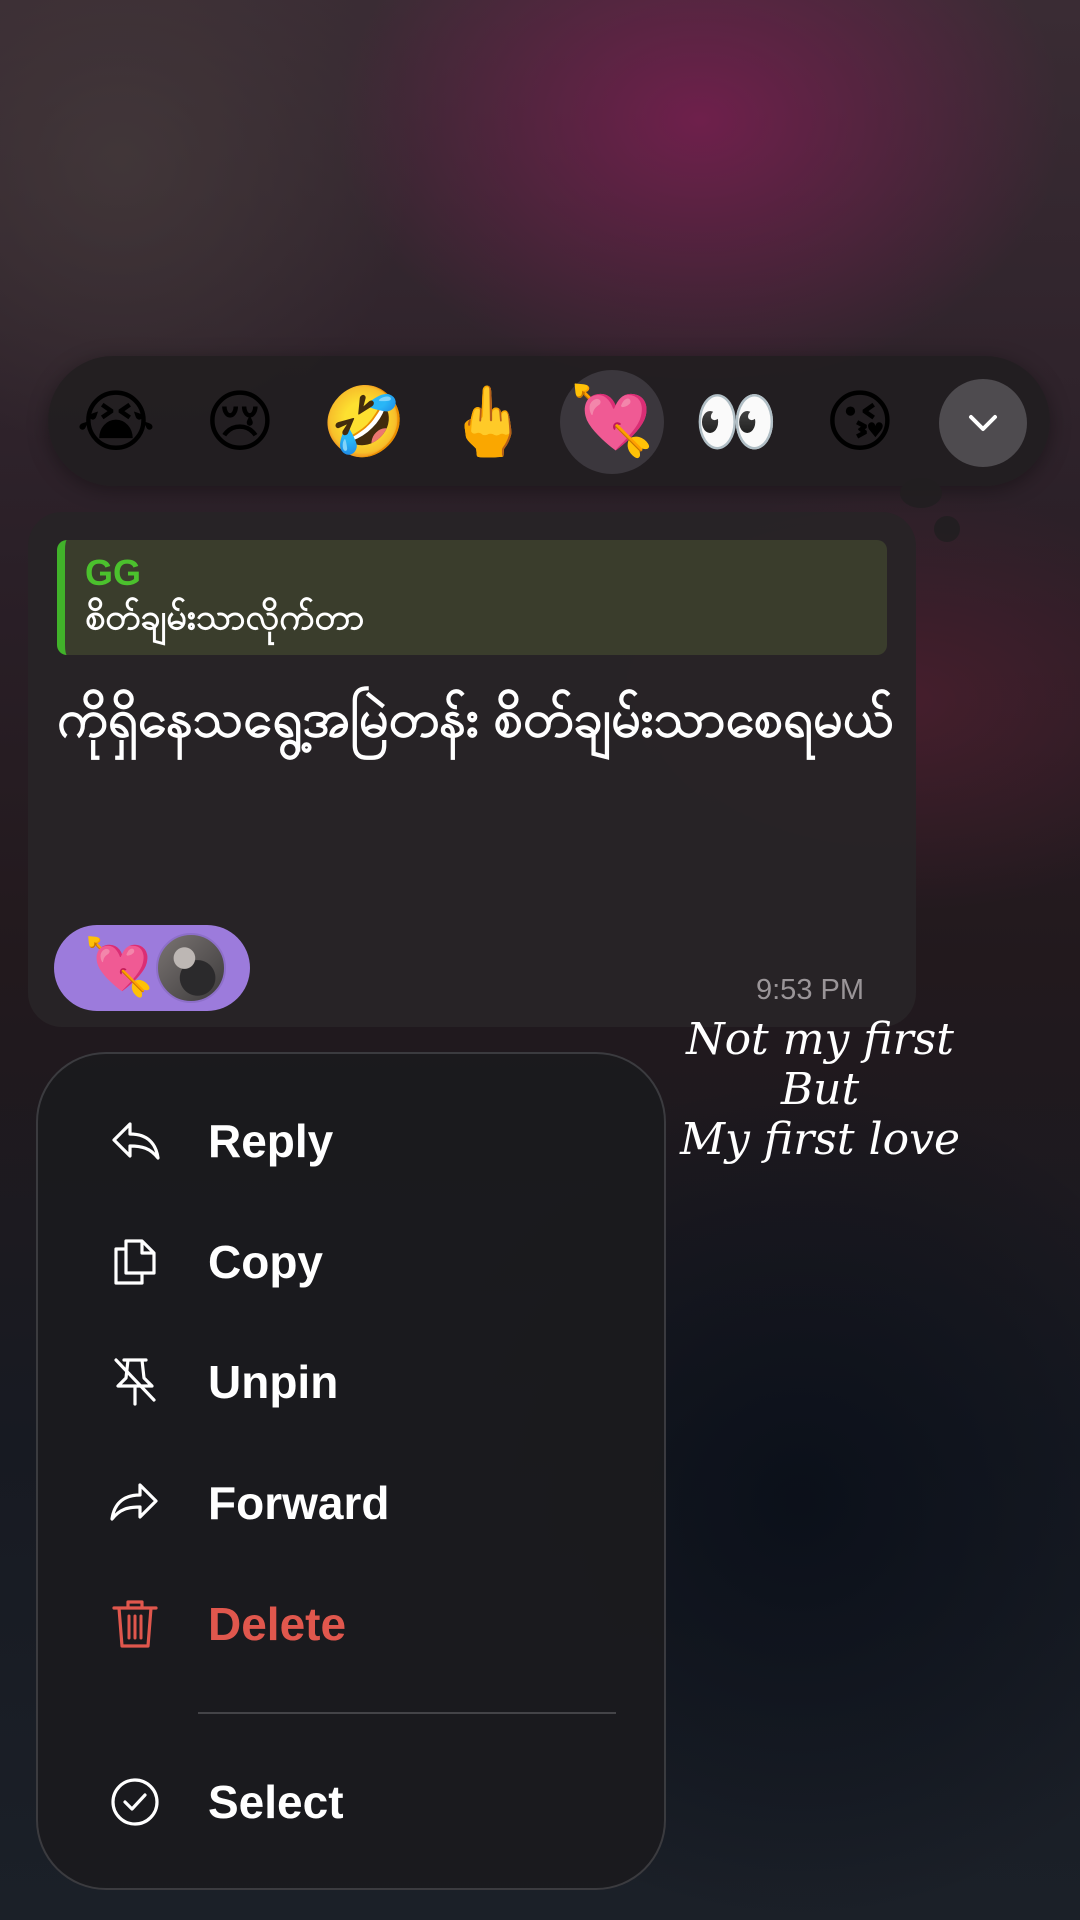 This screenshot has height=1920, width=1080. What do you see at coordinates (116, 423) in the screenshot?
I see `reaction-loudly-crying: 😭` at bounding box center [116, 423].